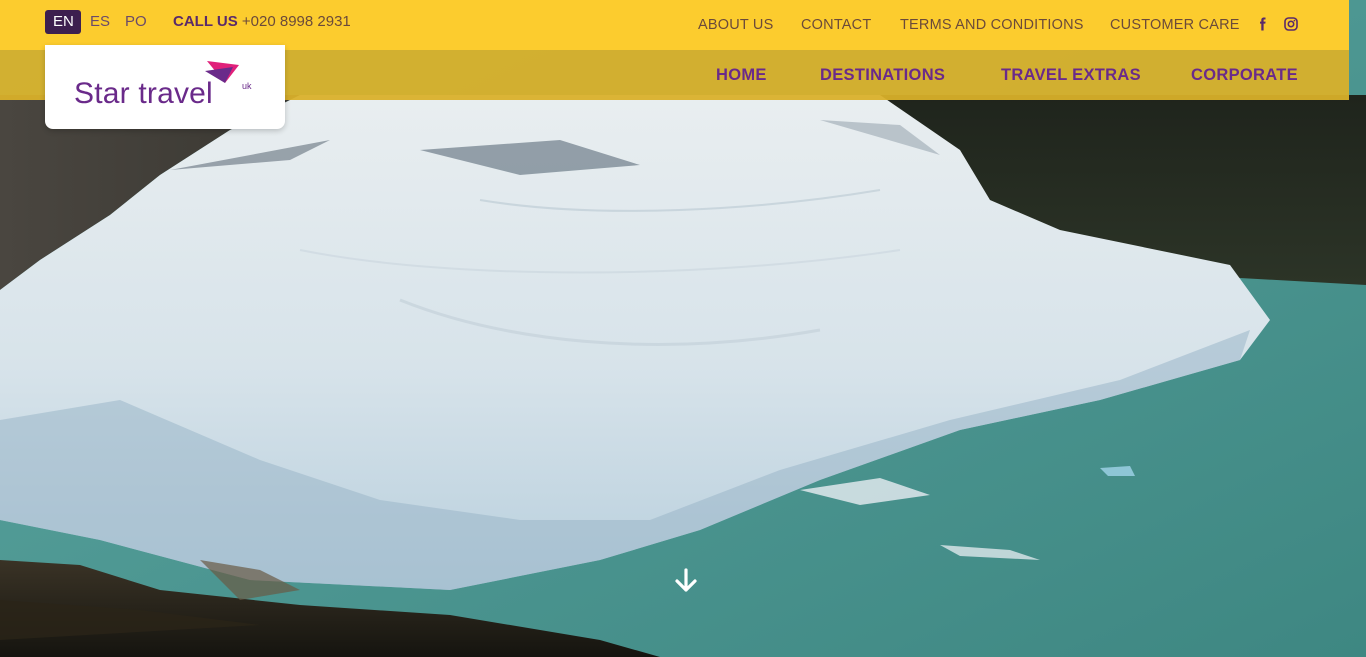 The image size is (1366, 657). What do you see at coordinates (992, 25) in the screenshot?
I see `top-link-terms-and-conditions: TERMS AND CONDITIONS` at bounding box center [992, 25].